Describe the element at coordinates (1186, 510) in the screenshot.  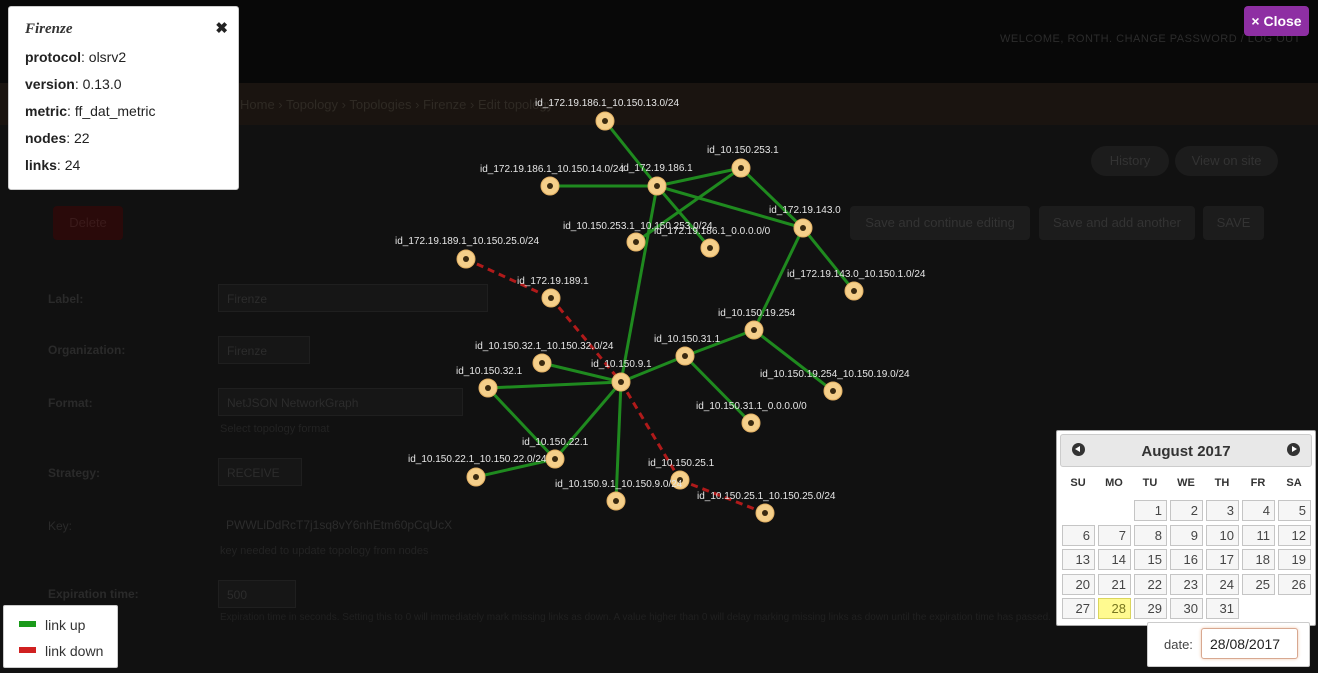
I see `calendar-day: 2` at that location.